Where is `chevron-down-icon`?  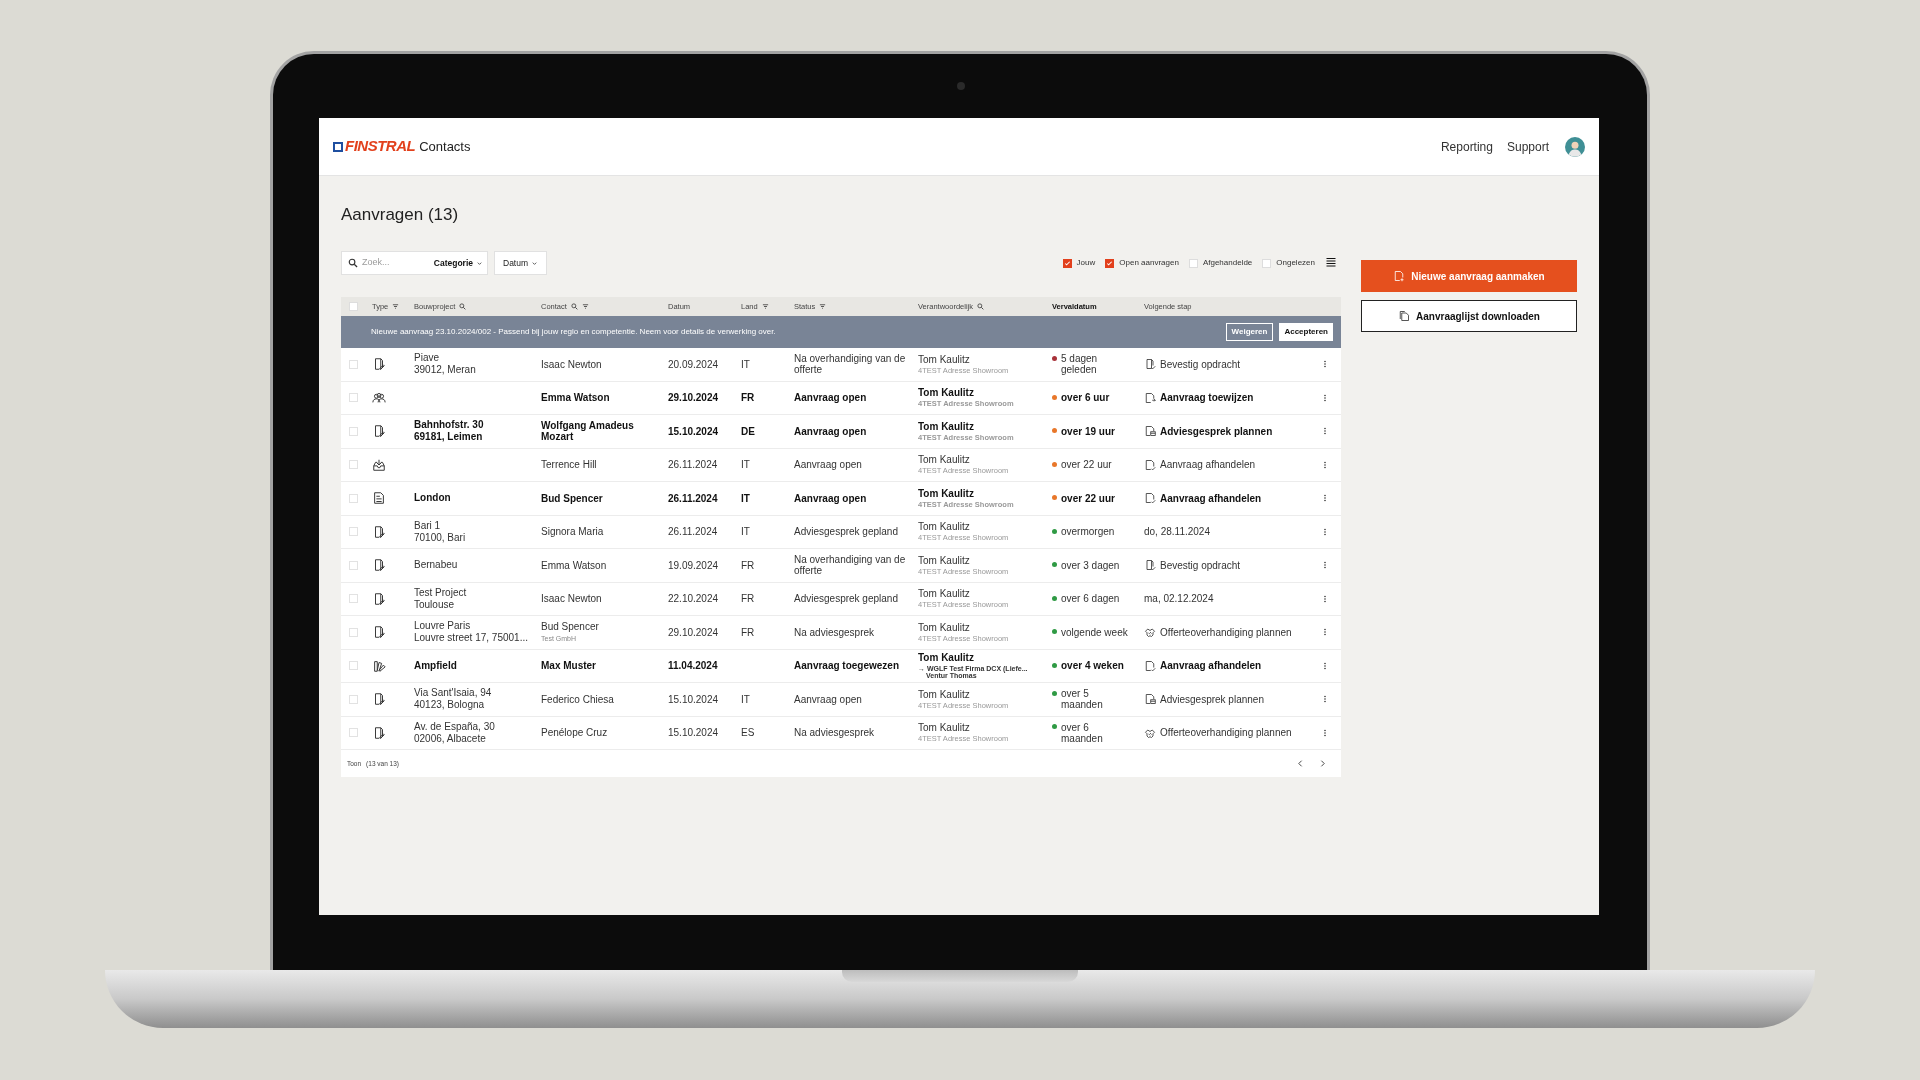 chevron-down-icon is located at coordinates (479, 263).